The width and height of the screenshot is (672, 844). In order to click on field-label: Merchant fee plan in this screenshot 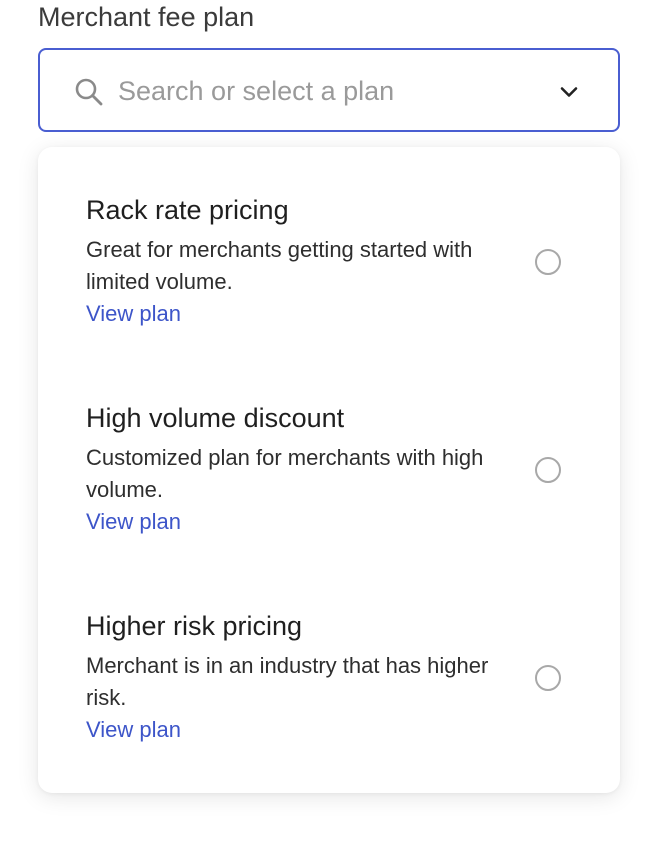, I will do `click(146, 17)`.